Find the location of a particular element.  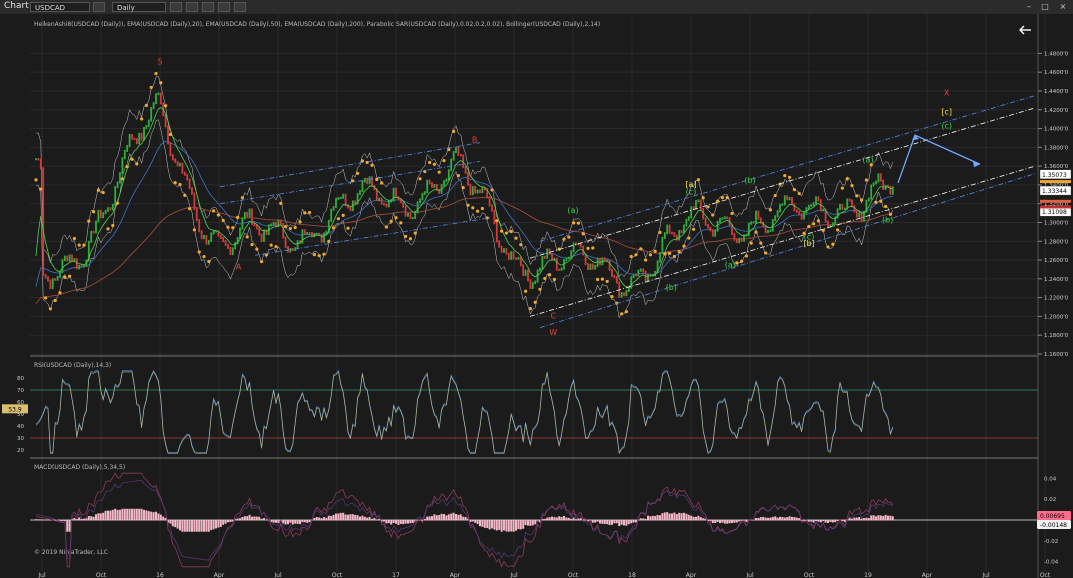

wave-label: (a) is located at coordinates (730, 265).